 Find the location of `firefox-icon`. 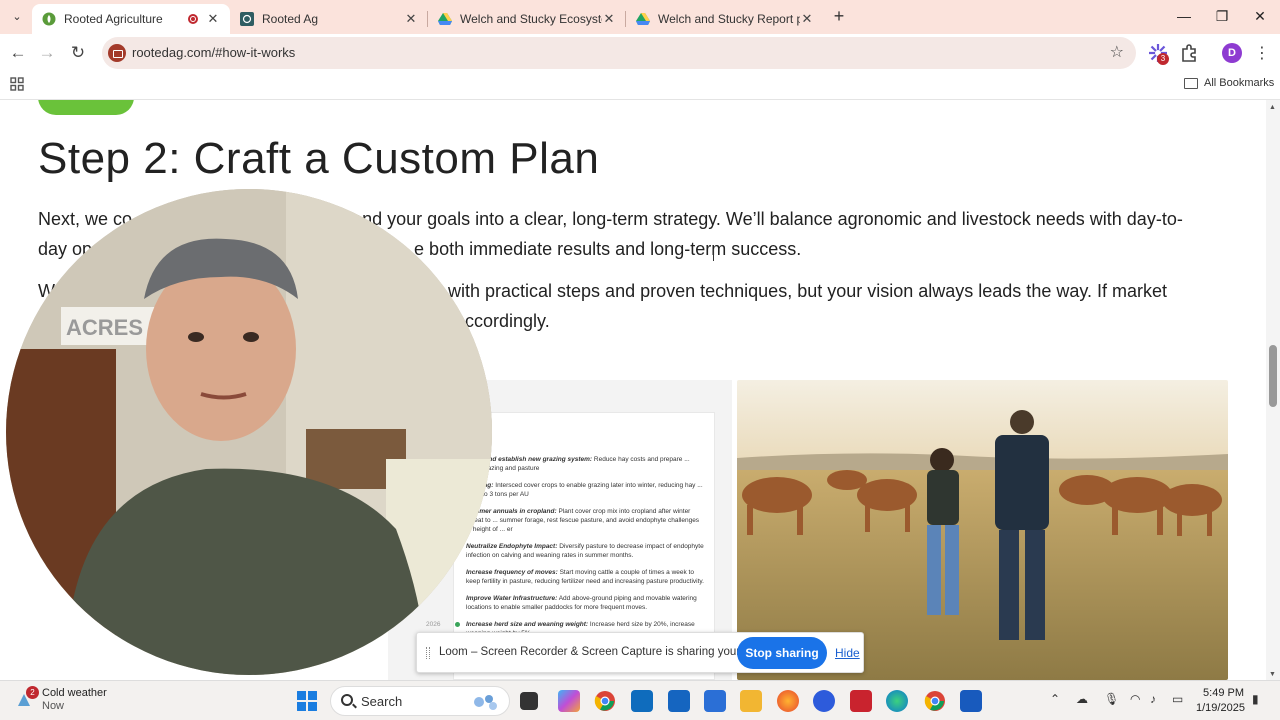

firefox-icon is located at coordinates (788, 701).